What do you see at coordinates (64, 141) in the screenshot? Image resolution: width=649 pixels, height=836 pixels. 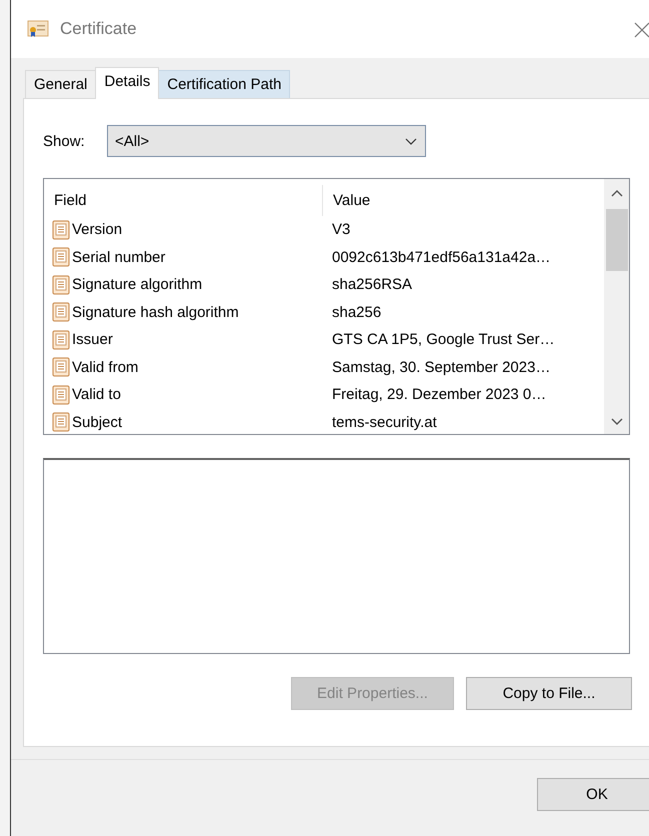 I see `show-label: Show:` at bounding box center [64, 141].